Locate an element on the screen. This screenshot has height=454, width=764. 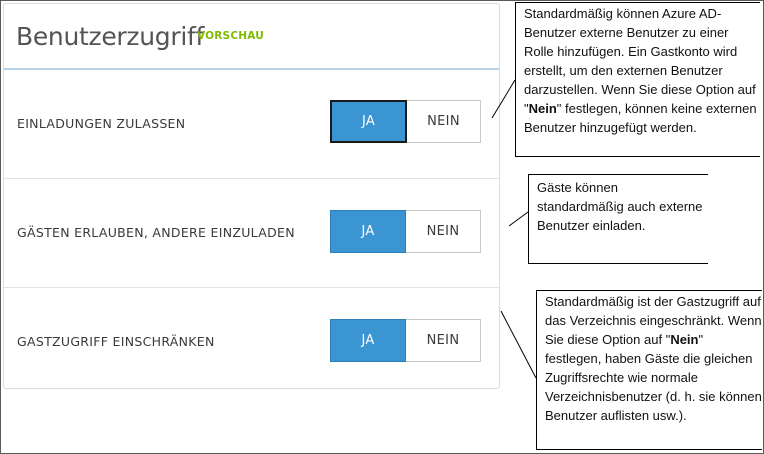
setting-label: EINLADUNGEN ZULASSEN is located at coordinates (101, 123).